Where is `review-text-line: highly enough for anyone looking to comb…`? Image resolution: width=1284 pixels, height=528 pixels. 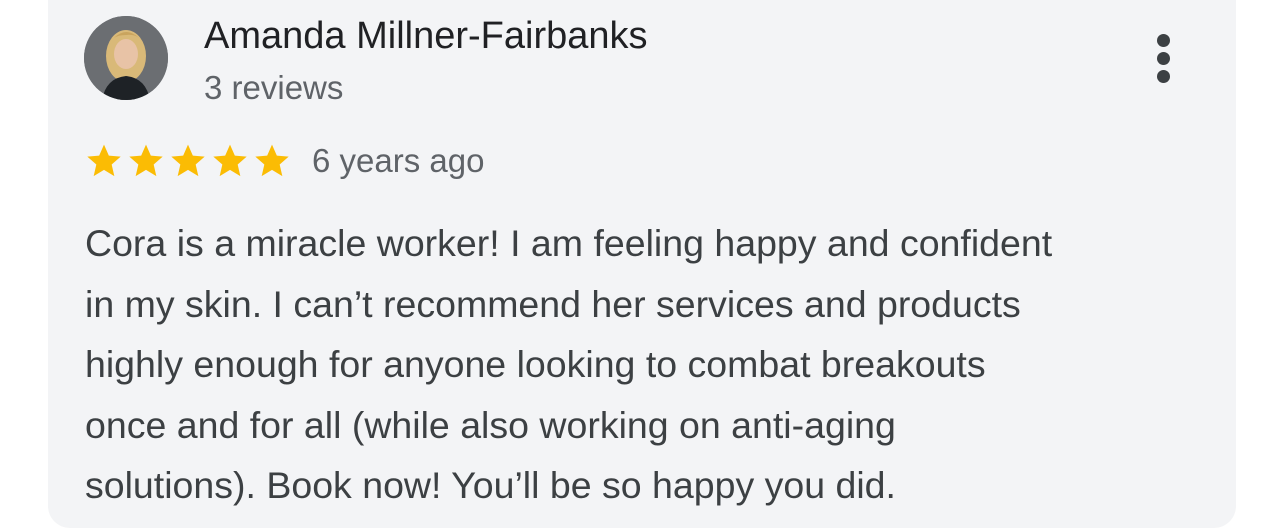 review-text-line: highly enough for anyone looking to comb… is located at coordinates (535, 364).